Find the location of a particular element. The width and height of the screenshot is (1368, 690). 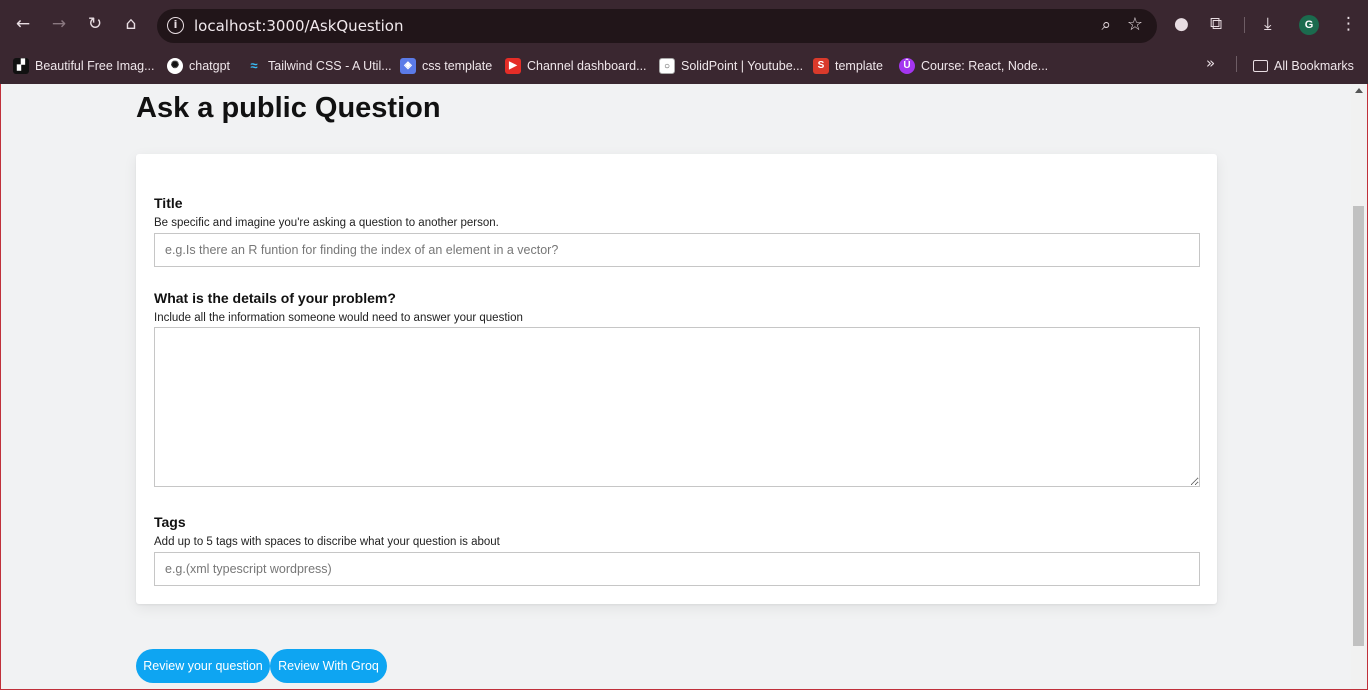

tags-input is located at coordinates (677, 569).